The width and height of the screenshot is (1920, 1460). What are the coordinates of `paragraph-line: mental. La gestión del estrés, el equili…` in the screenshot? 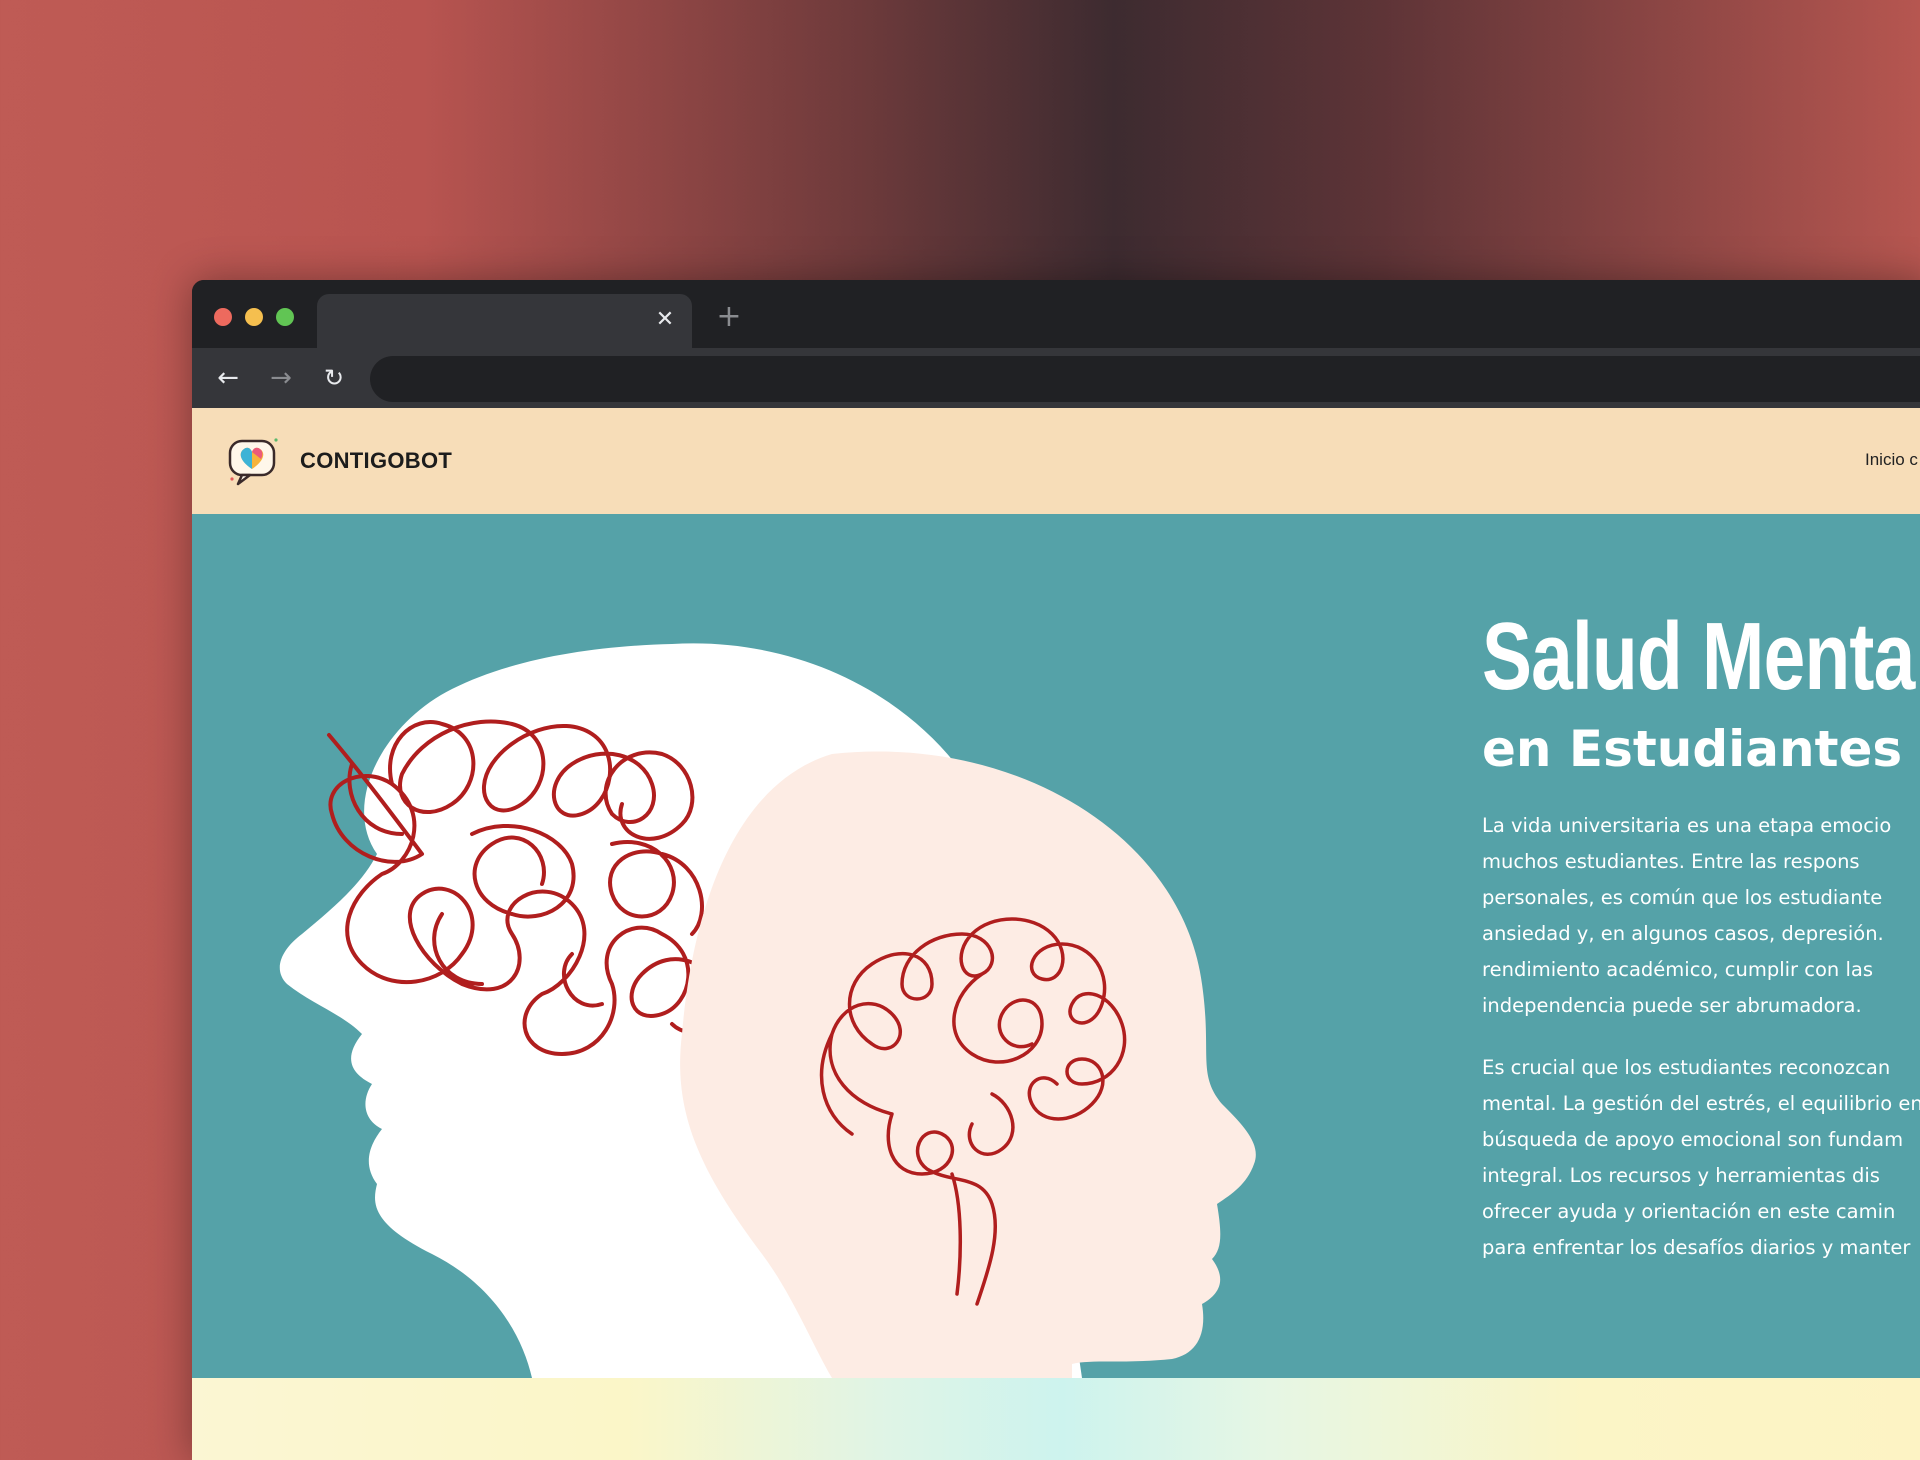 It's located at (1701, 1103).